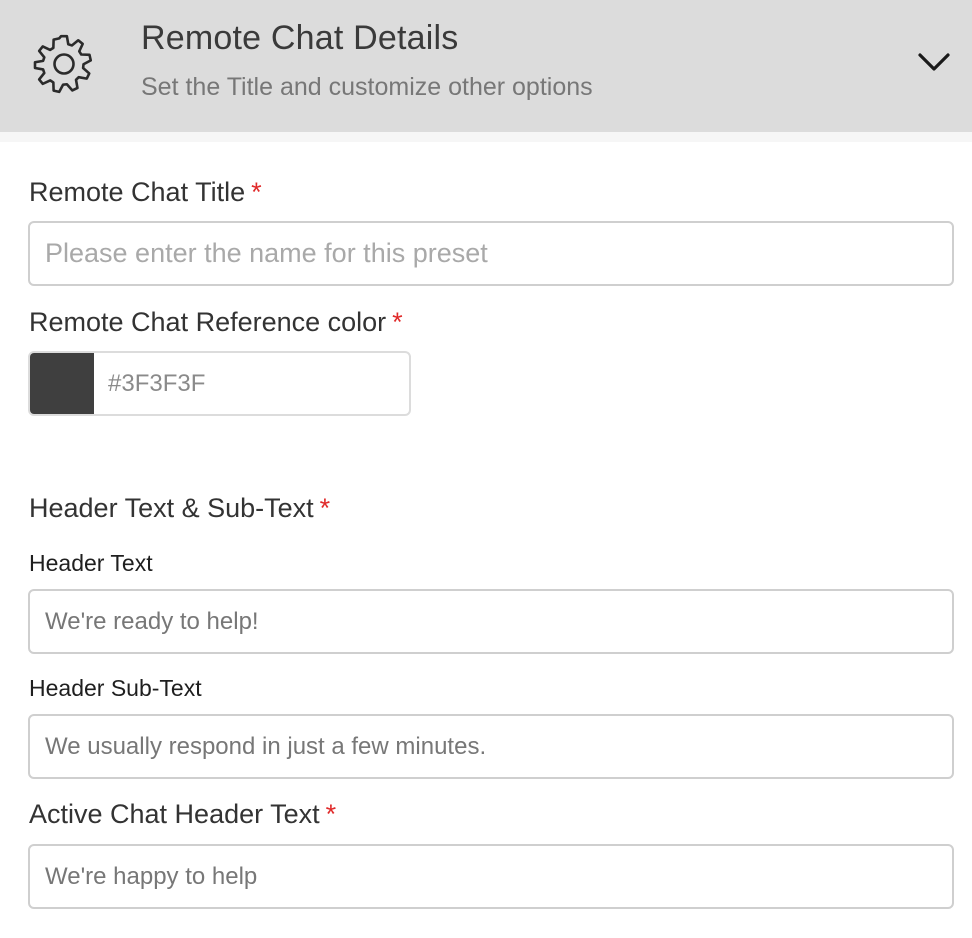  What do you see at coordinates (491, 621) in the screenshot?
I see `header-text-input` at bounding box center [491, 621].